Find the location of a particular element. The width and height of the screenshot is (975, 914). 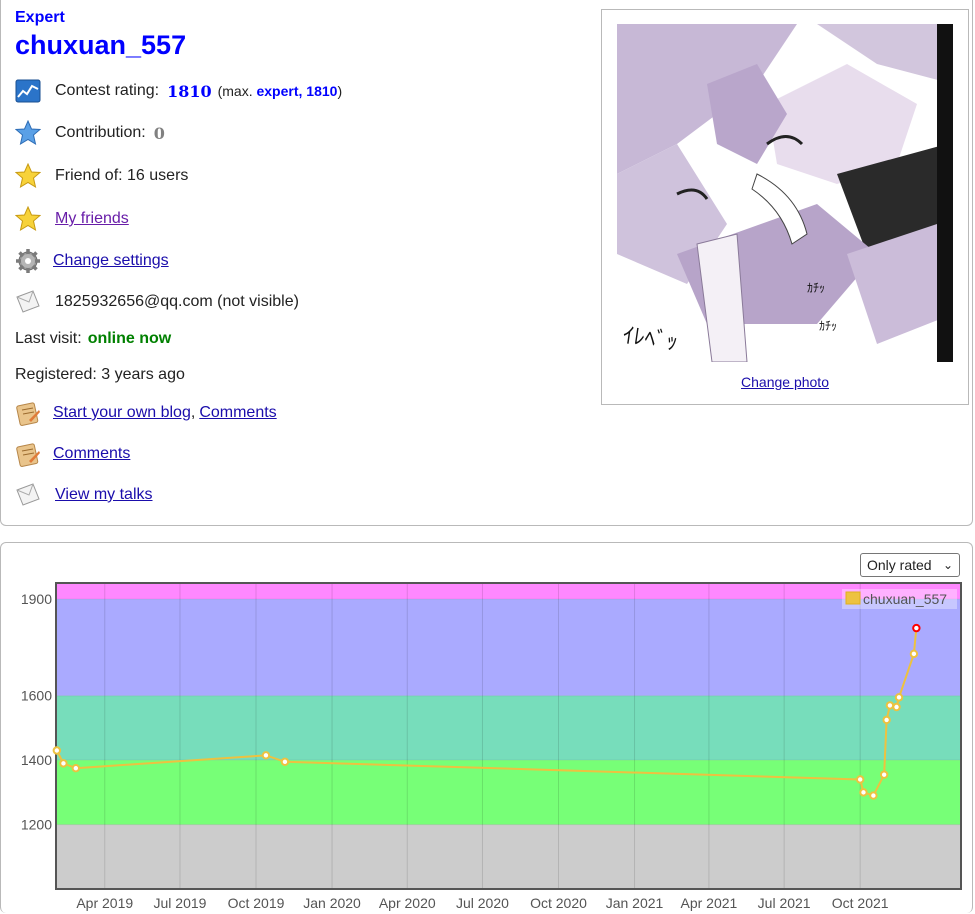

registered-text: Registered: 3 years ago is located at coordinates (100, 374).